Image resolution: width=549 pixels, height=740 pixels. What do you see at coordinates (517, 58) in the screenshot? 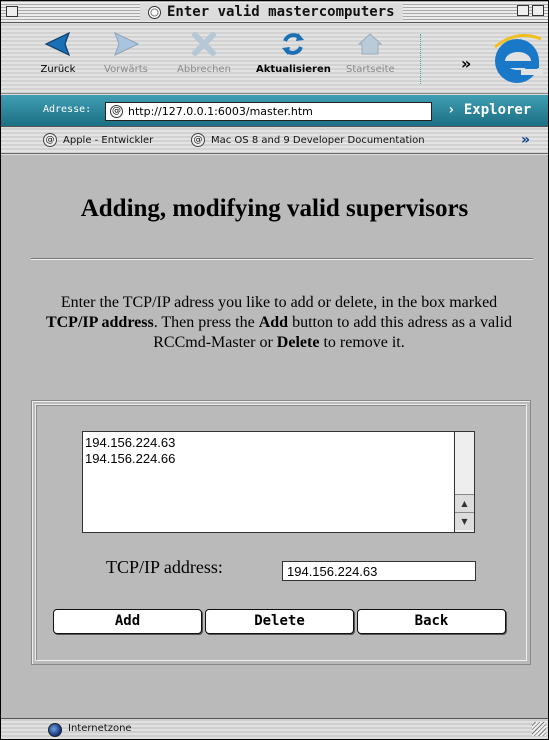
I see `internet-explorer-logo` at bounding box center [517, 58].